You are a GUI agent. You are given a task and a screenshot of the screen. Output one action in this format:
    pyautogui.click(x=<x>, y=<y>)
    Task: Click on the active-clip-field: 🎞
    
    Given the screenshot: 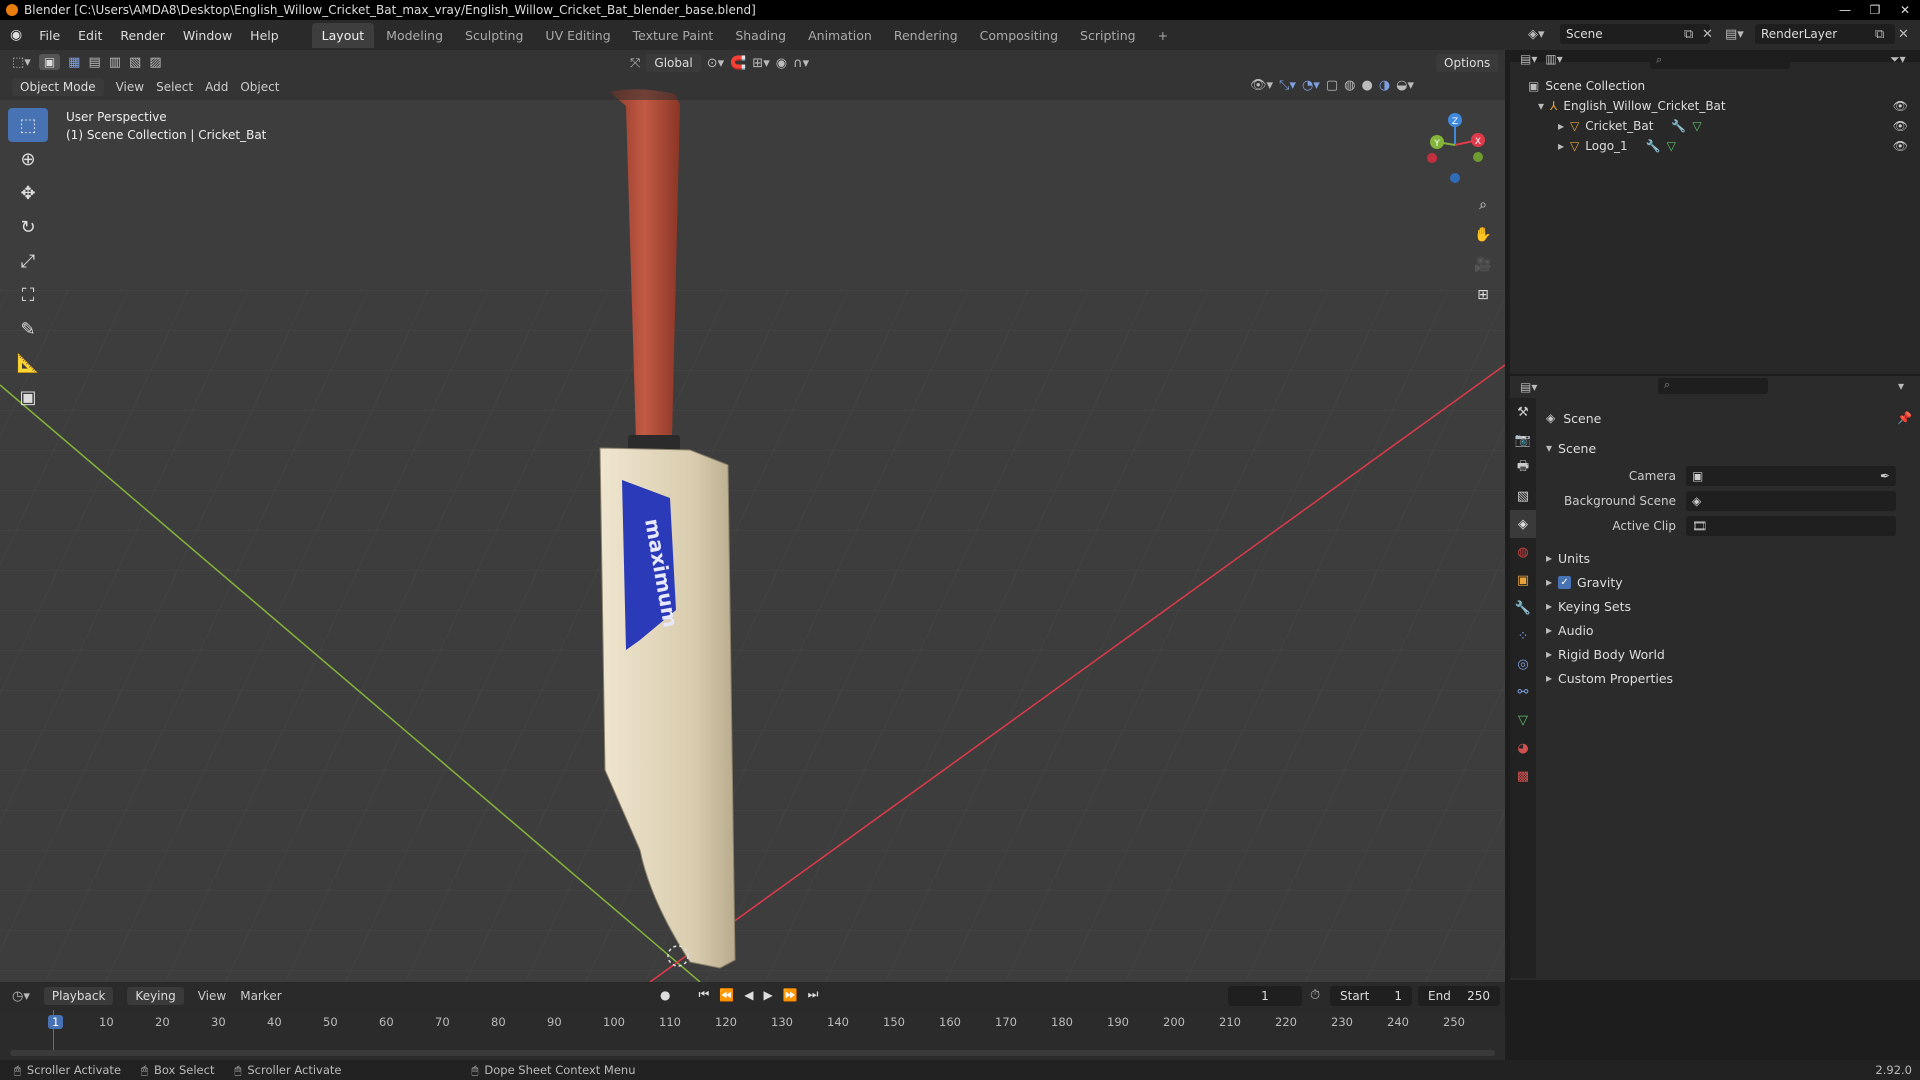 What is the action you would take?
    pyautogui.click(x=1791, y=526)
    